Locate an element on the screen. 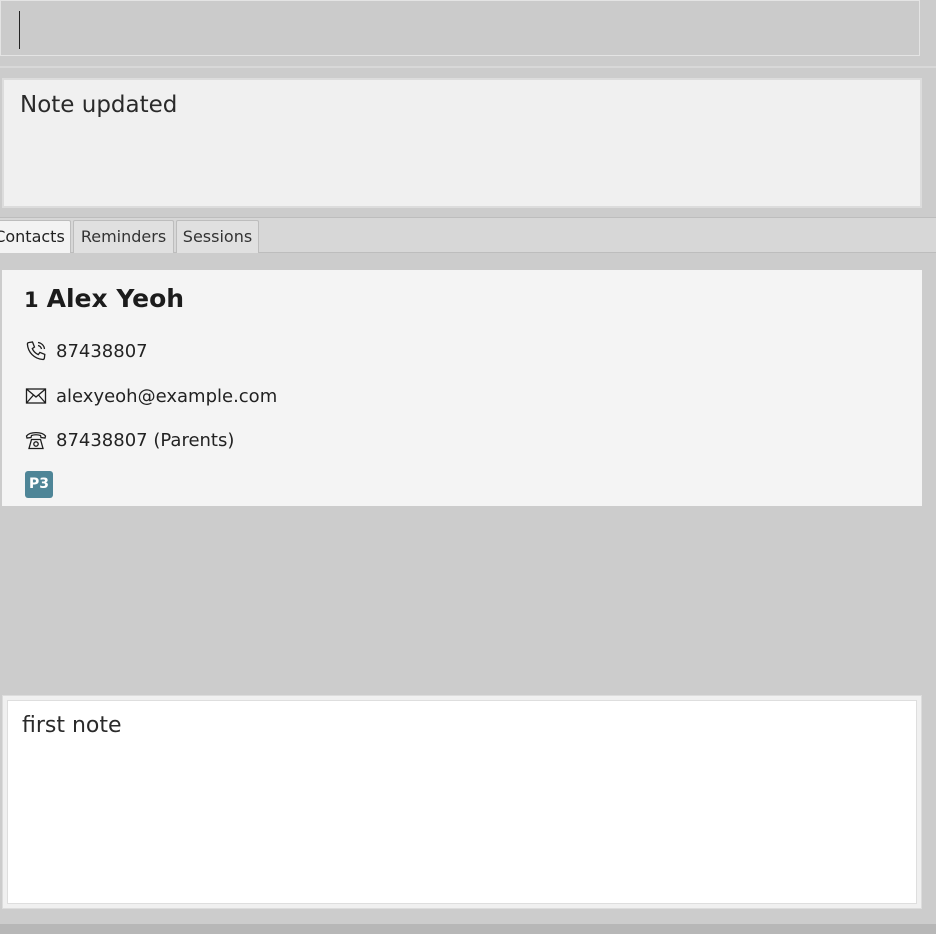  tab-reminders: Reminders is located at coordinates (123, 236).